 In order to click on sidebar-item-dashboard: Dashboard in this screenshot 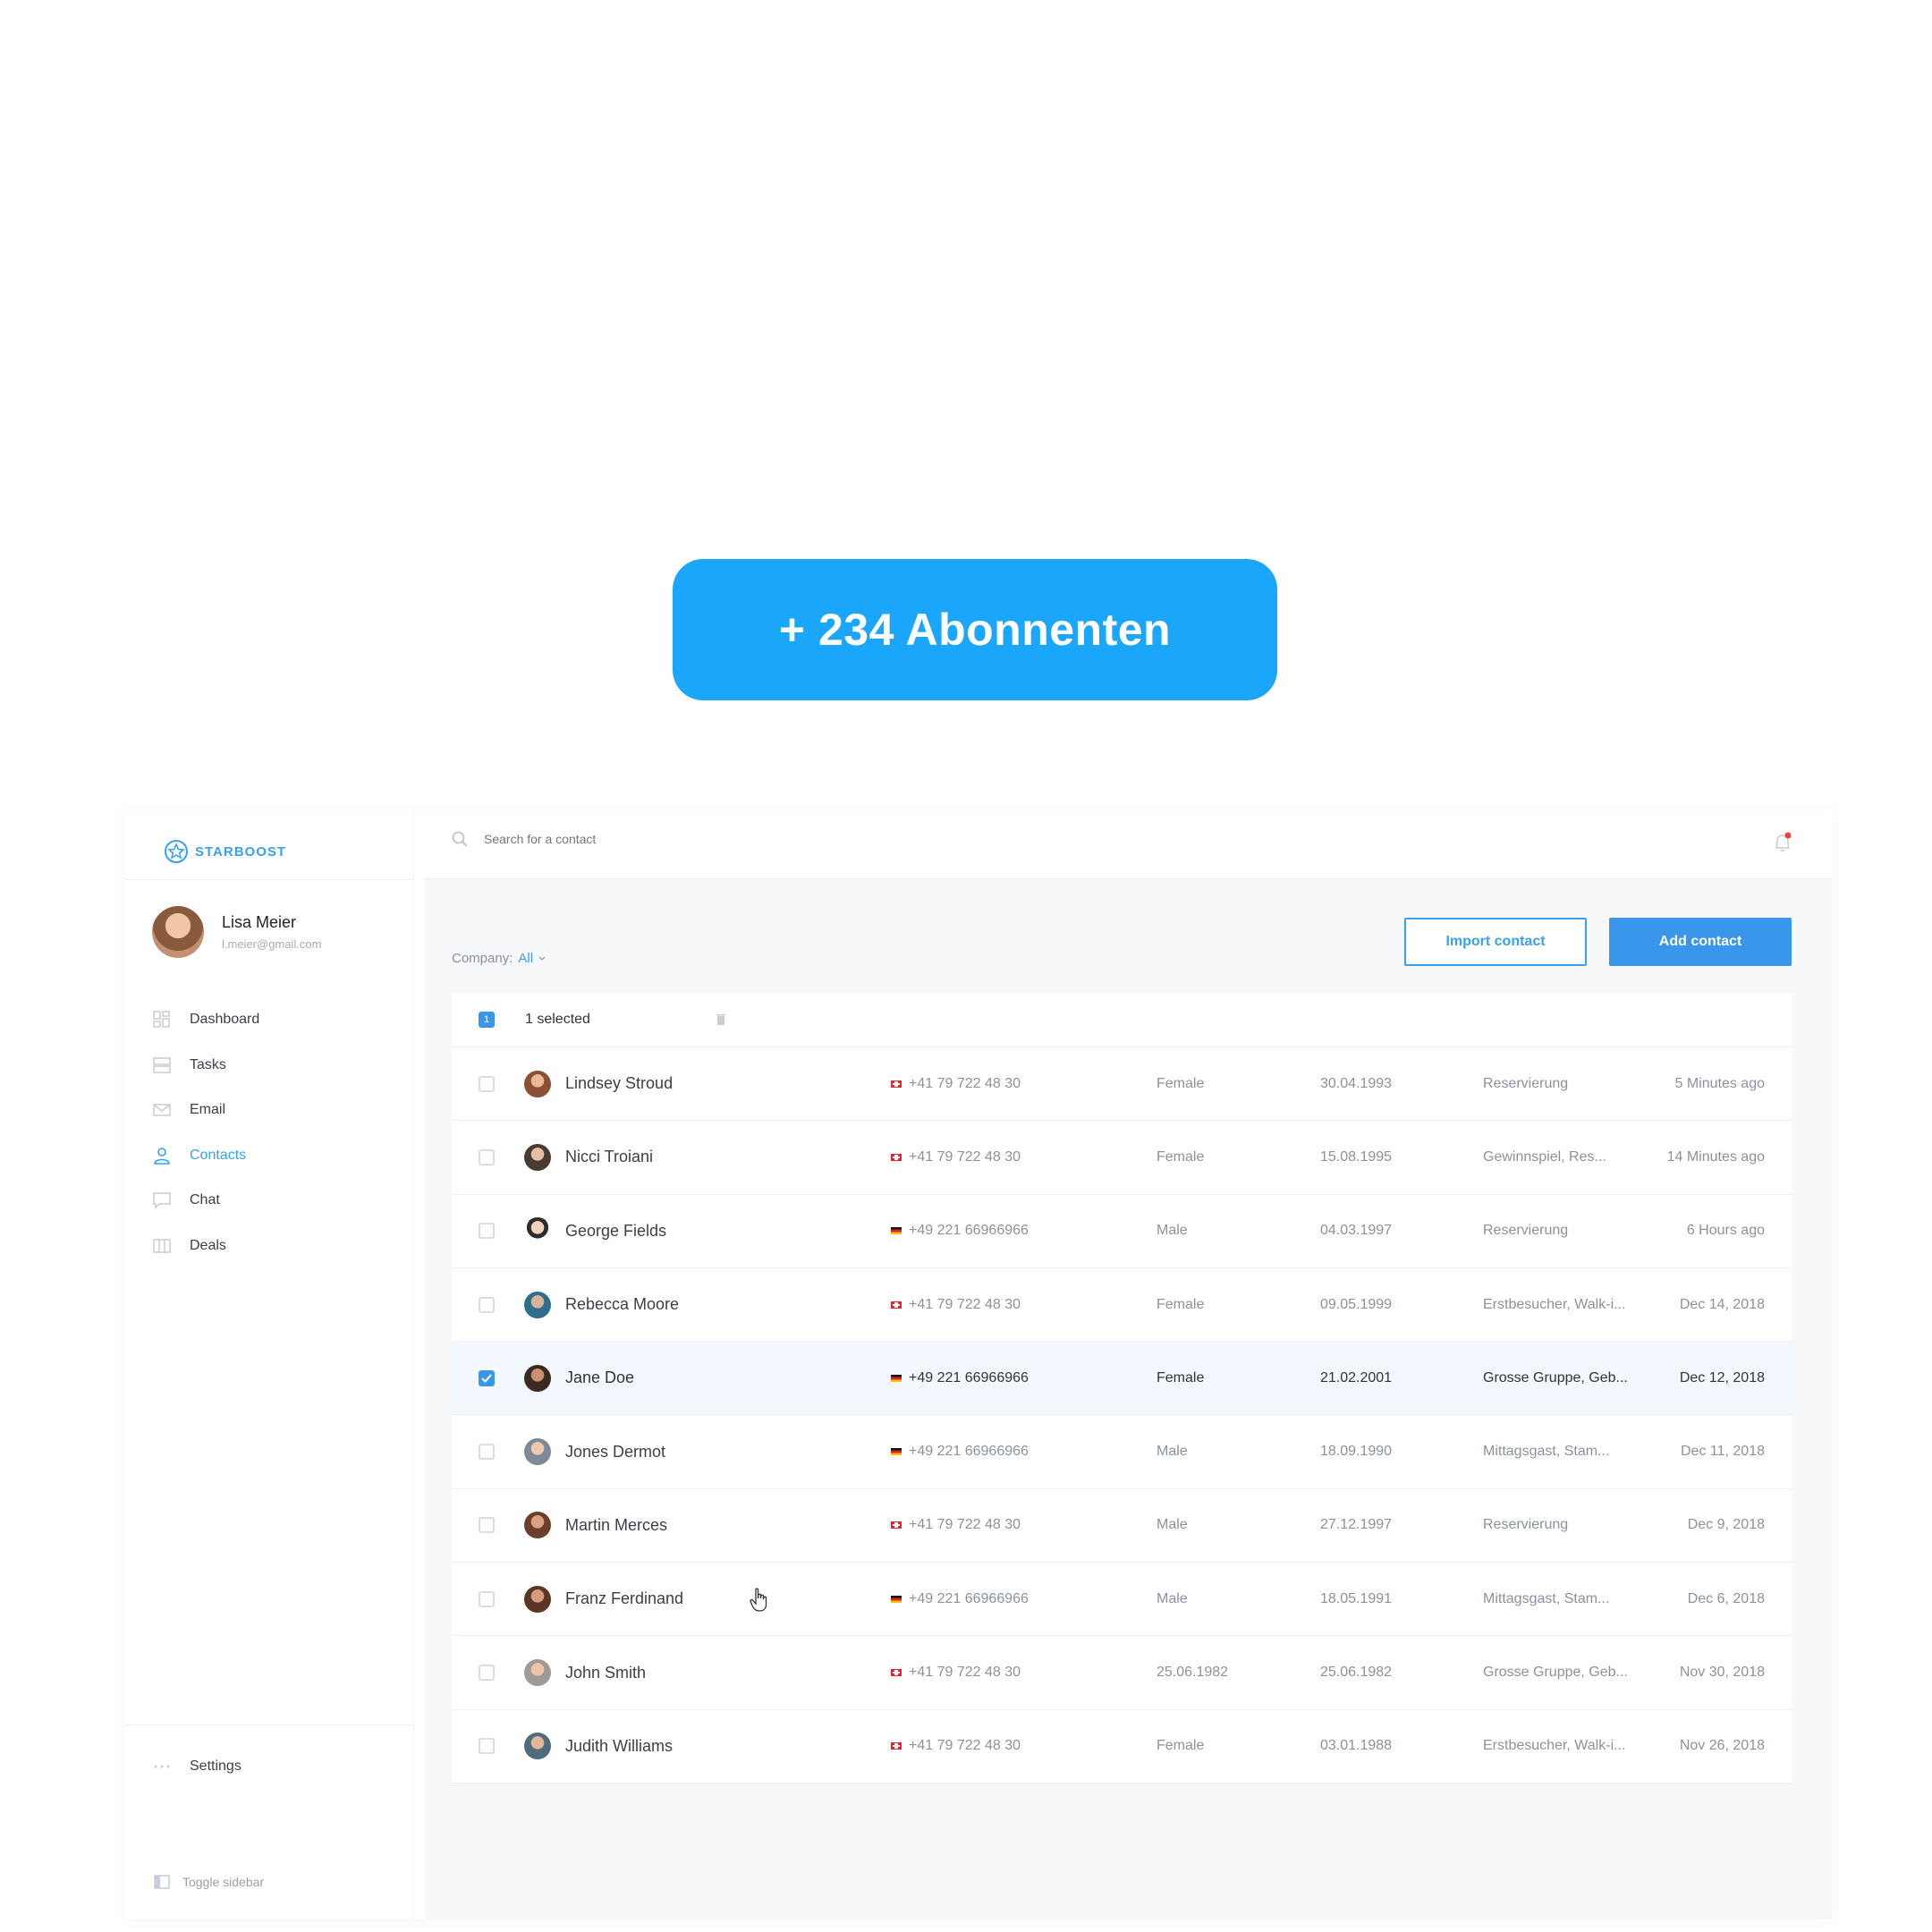, I will do `click(277, 1020)`.